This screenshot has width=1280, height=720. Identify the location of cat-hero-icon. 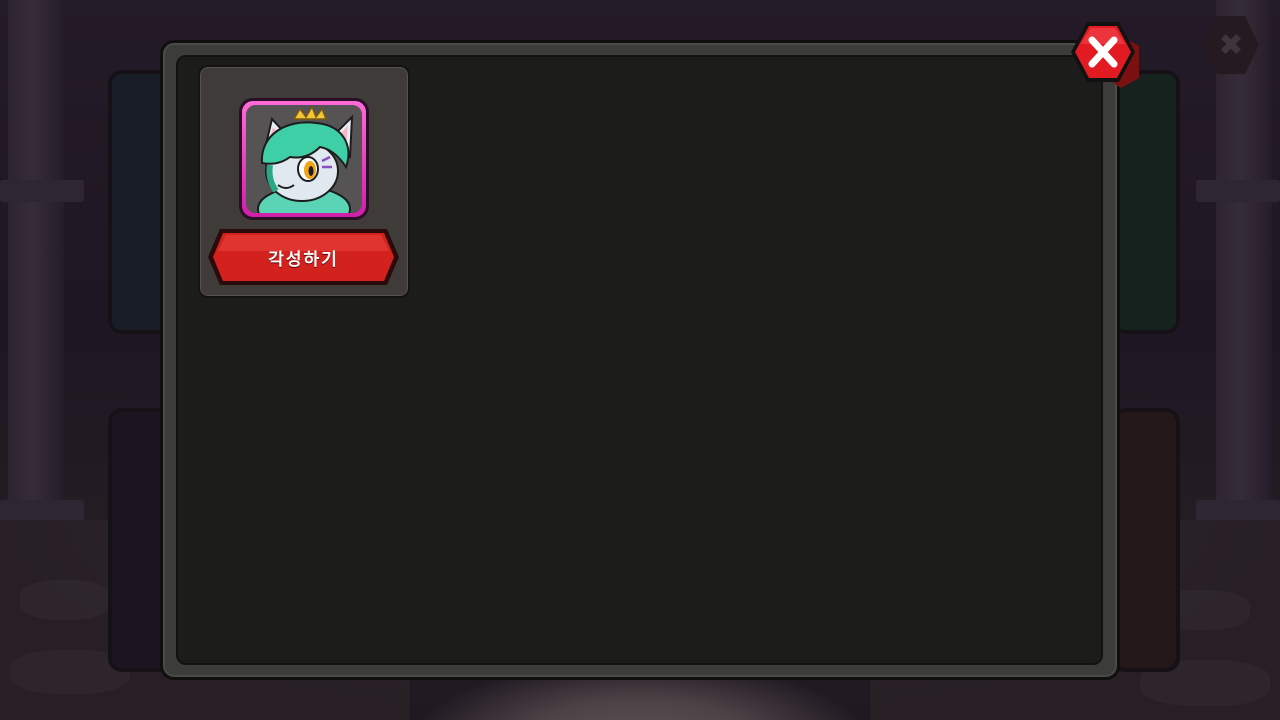
(304, 159).